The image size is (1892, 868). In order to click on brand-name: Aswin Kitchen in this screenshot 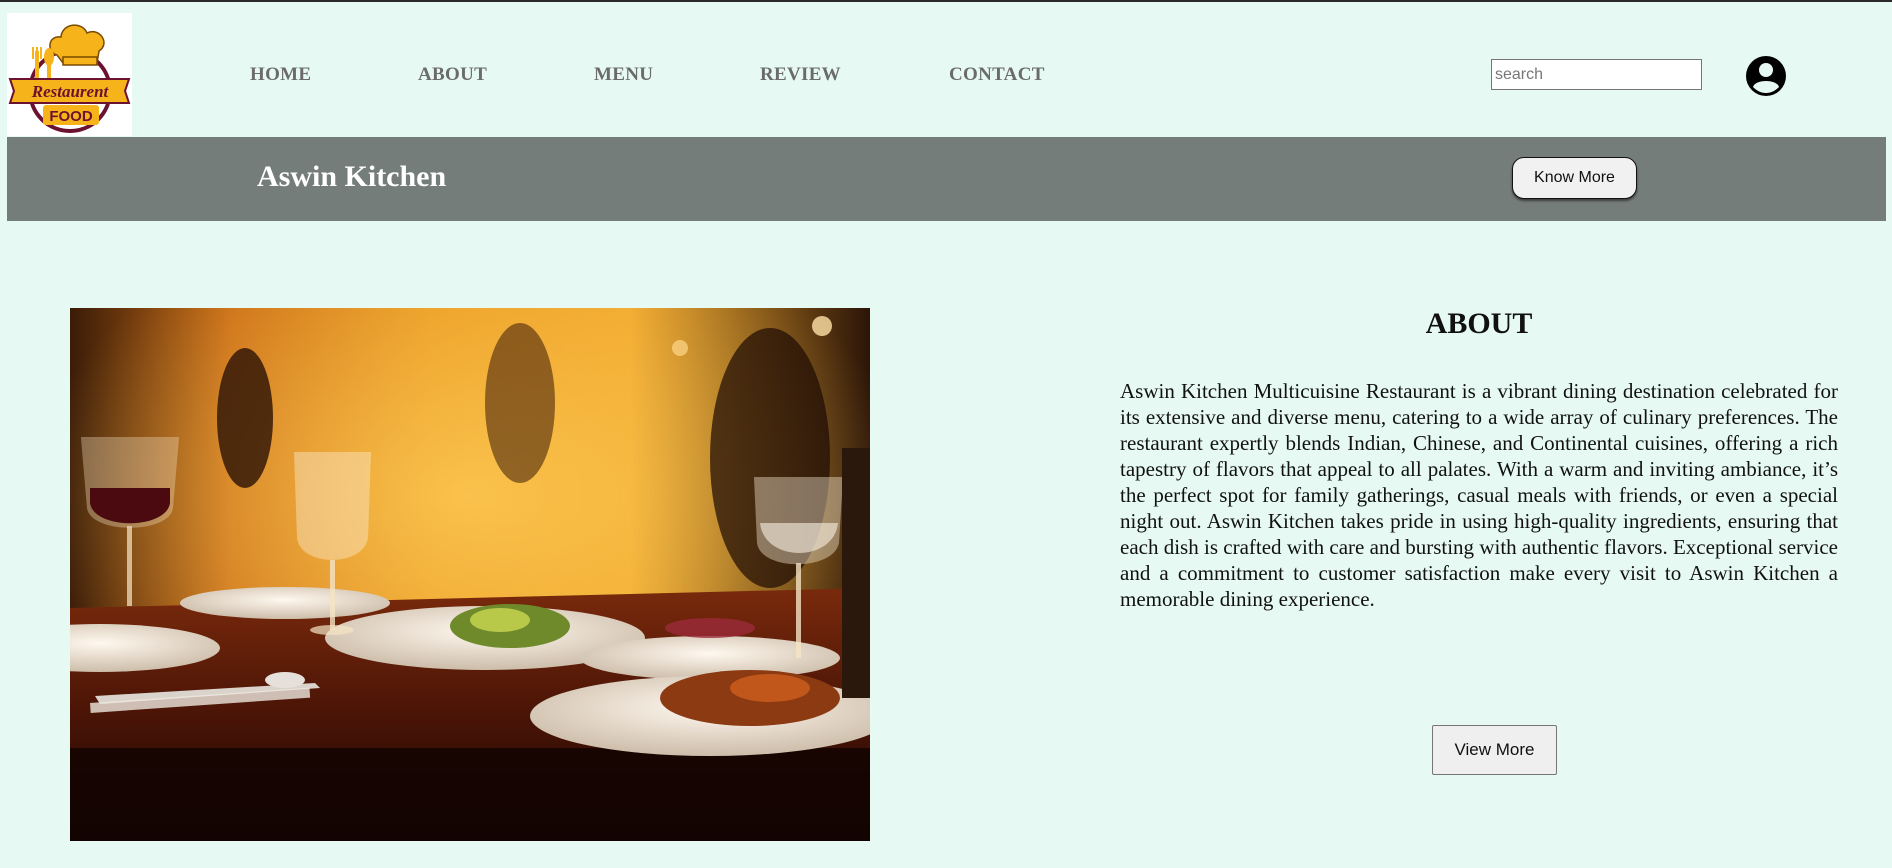, I will do `click(352, 176)`.